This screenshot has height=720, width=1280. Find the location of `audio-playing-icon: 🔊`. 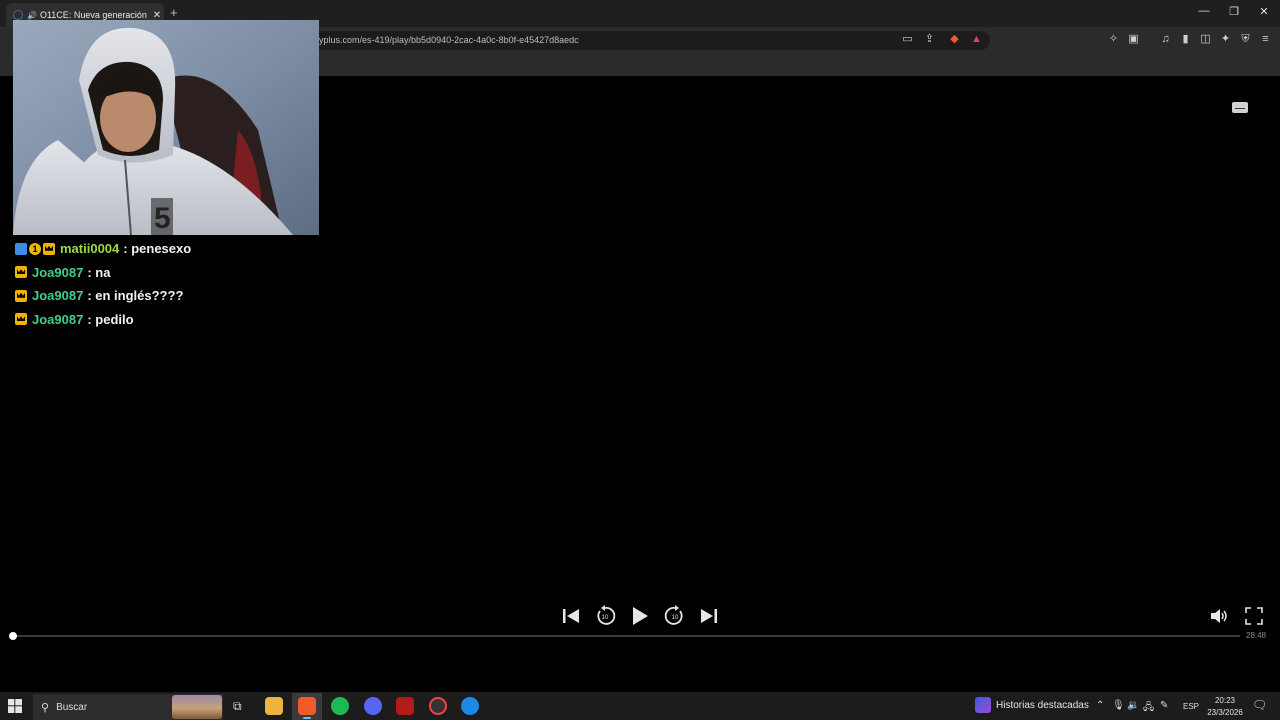

audio-playing-icon: 🔊 is located at coordinates (32, 15).